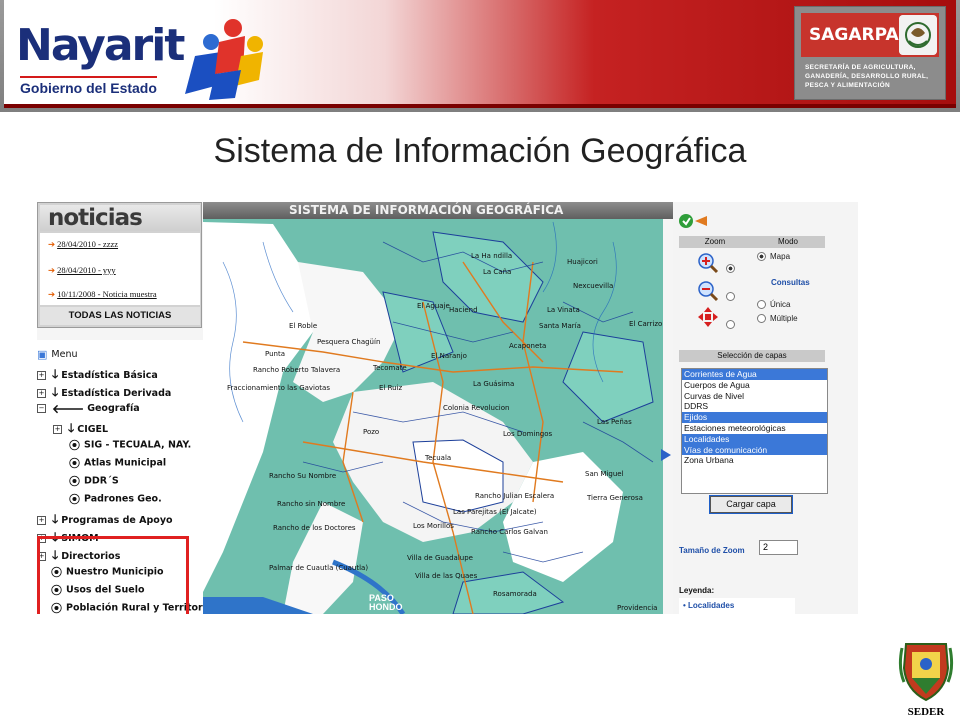 The image size is (960, 720). What do you see at coordinates (780, 256) in the screenshot?
I see `modo-mapa-label: Mapa` at bounding box center [780, 256].